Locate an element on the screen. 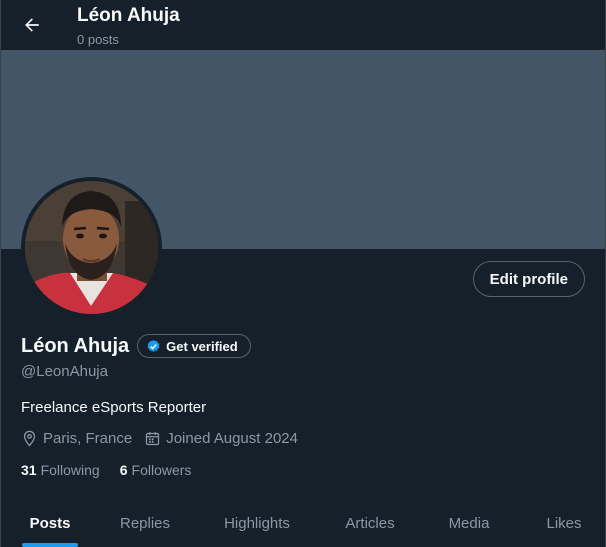 The width and height of the screenshot is (606, 547). following-label: Following is located at coordinates (70, 470).